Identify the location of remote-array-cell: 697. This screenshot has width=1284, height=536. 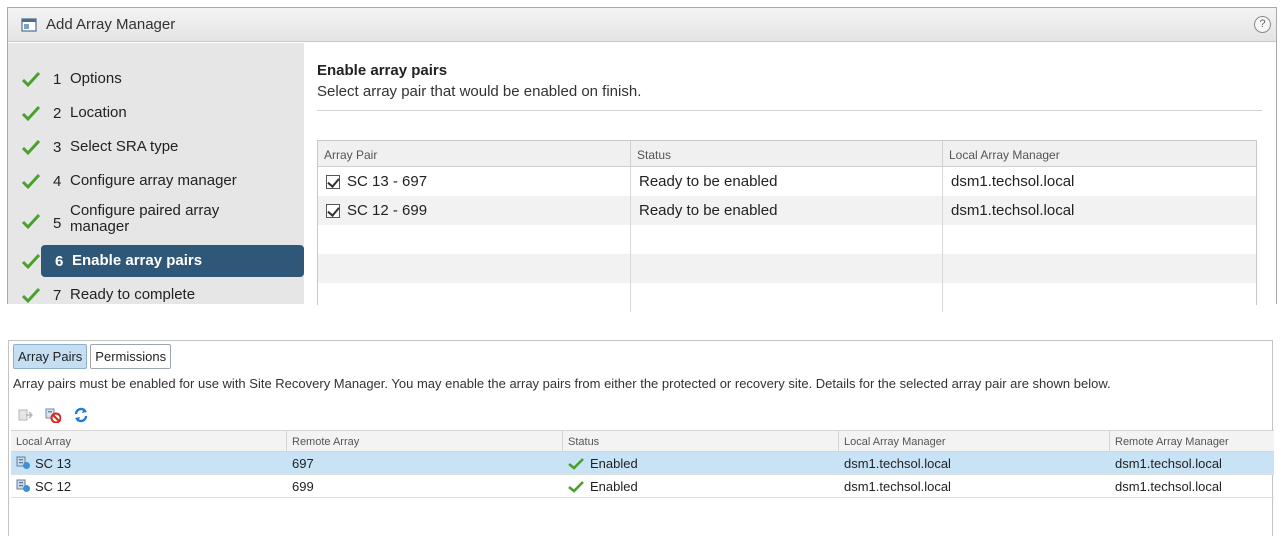
(303, 463).